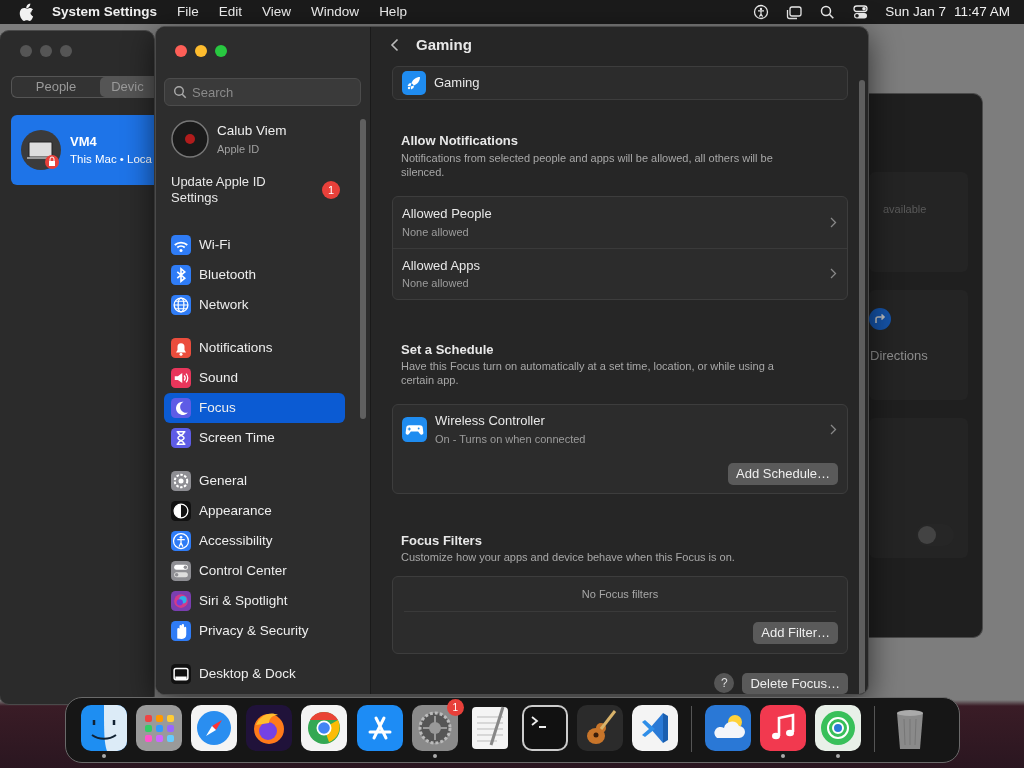 The image size is (1024, 768). I want to click on app-grid-icon, so click(158, 728).